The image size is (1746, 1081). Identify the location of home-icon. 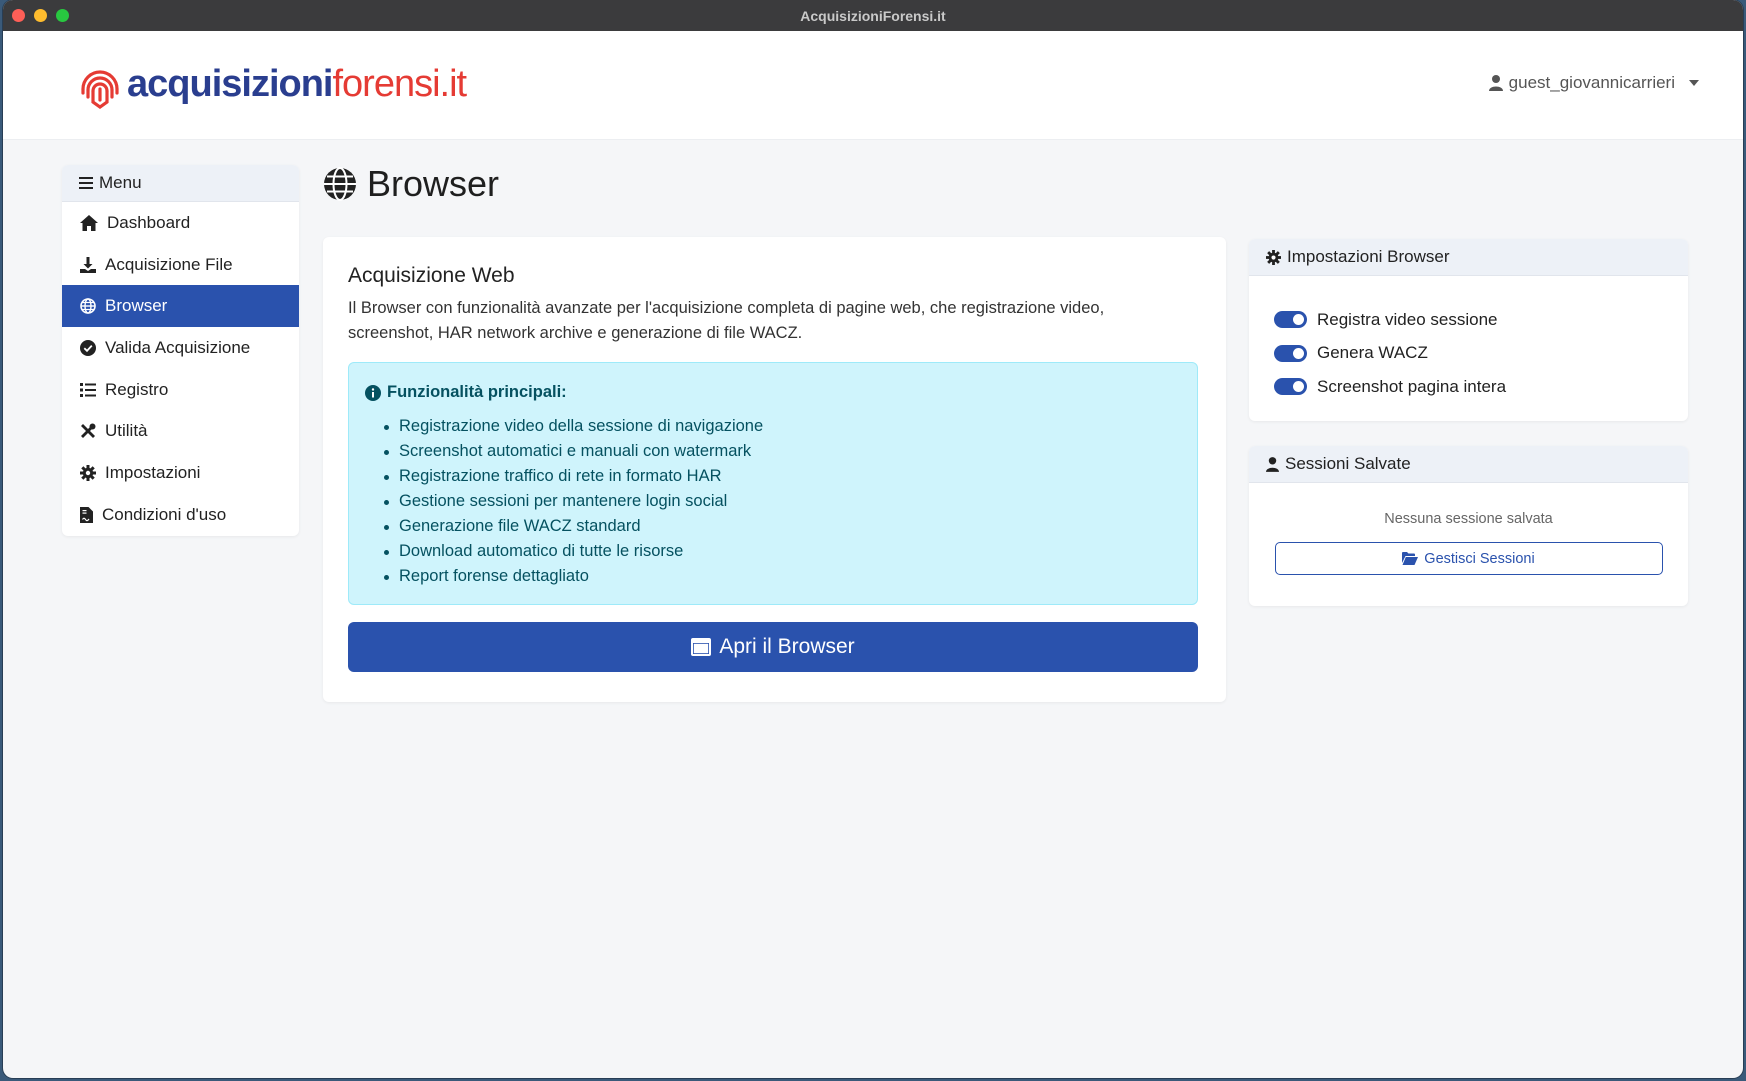
(89, 222).